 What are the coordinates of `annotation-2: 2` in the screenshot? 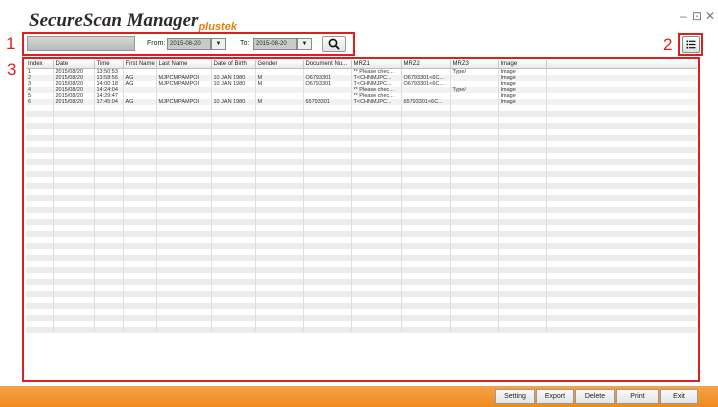 It's located at (668, 44).